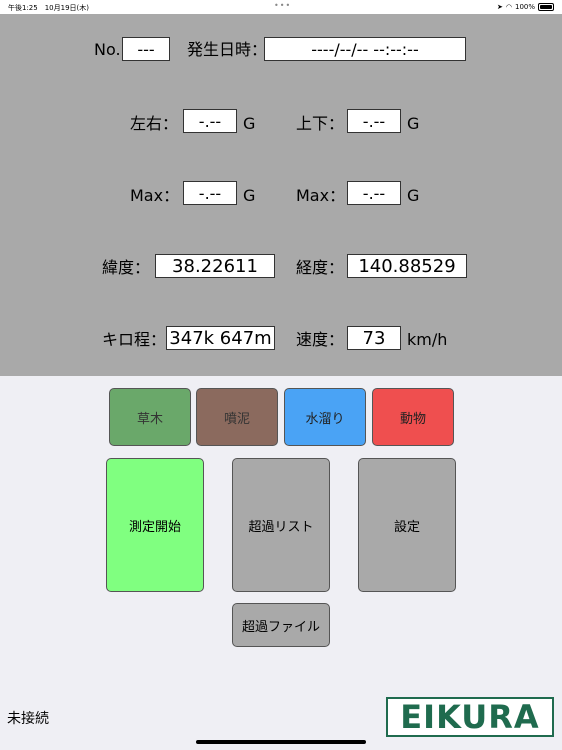 Image resolution: width=562 pixels, height=750 pixels. What do you see at coordinates (427, 339) in the screenshot?
I see `speed-unit: km/h` at bounding box center [427, 339].